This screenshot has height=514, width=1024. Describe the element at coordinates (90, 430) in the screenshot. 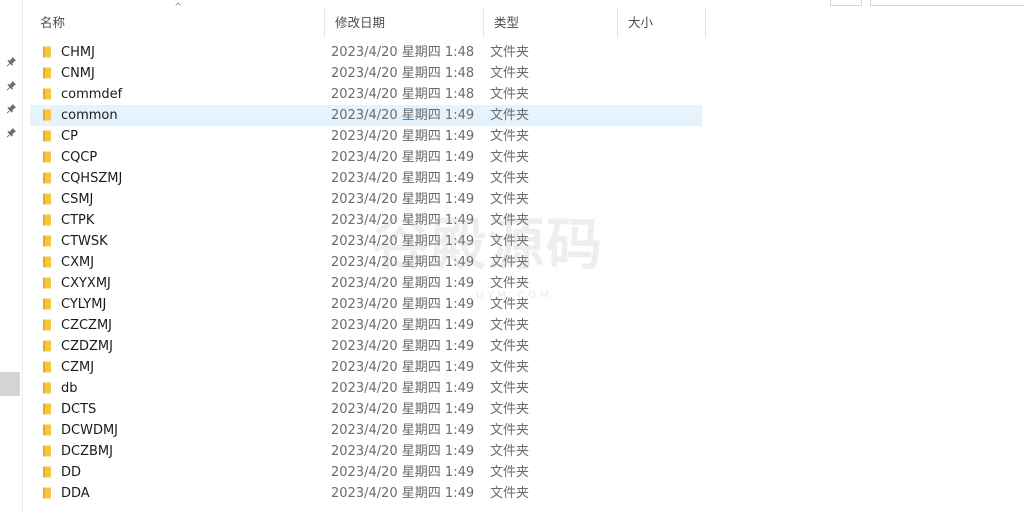

I see `file-name: DCWDMJ` at that location.